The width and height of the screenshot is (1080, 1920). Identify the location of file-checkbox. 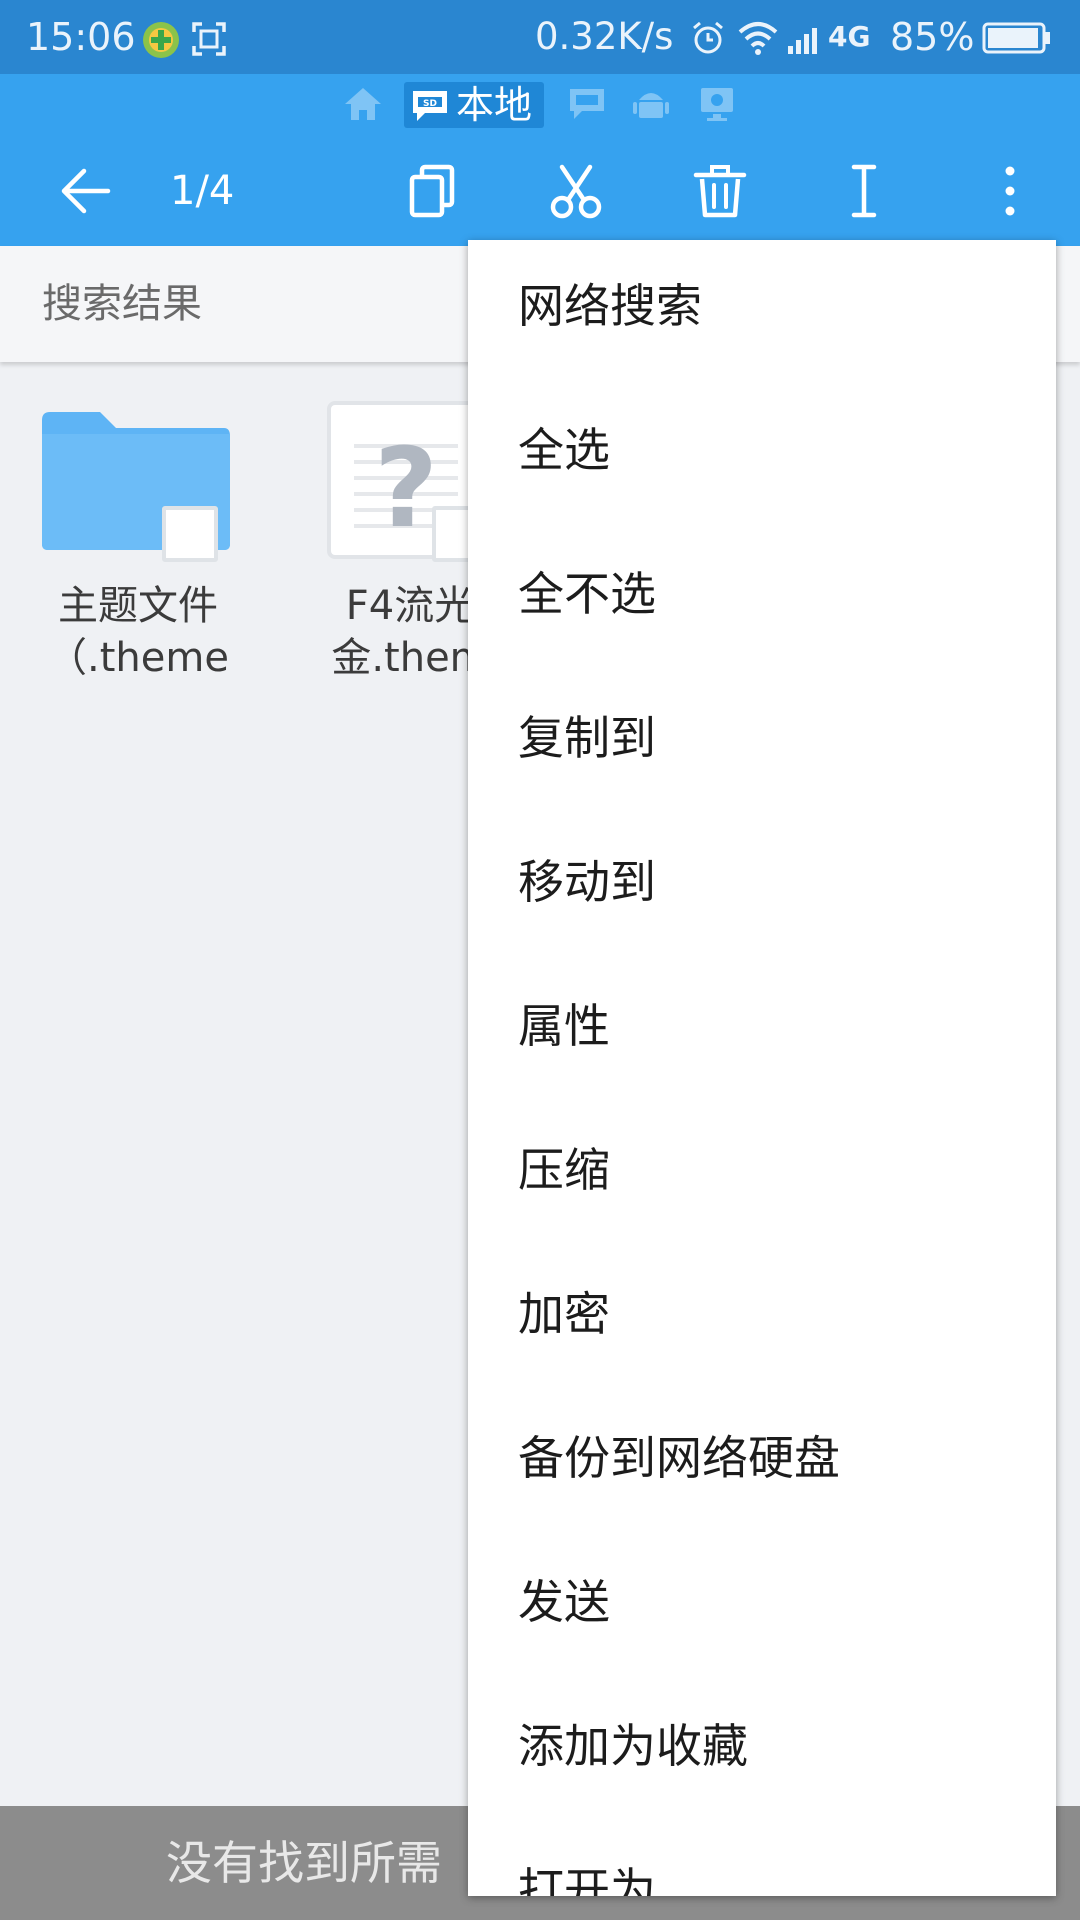
(190, 534).